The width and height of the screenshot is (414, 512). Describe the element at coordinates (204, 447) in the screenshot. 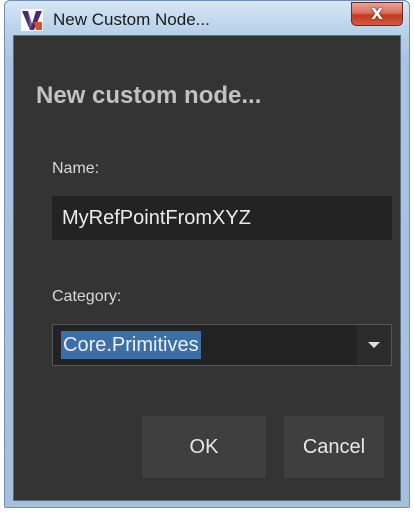

I see `ok-button: OK` at that location.